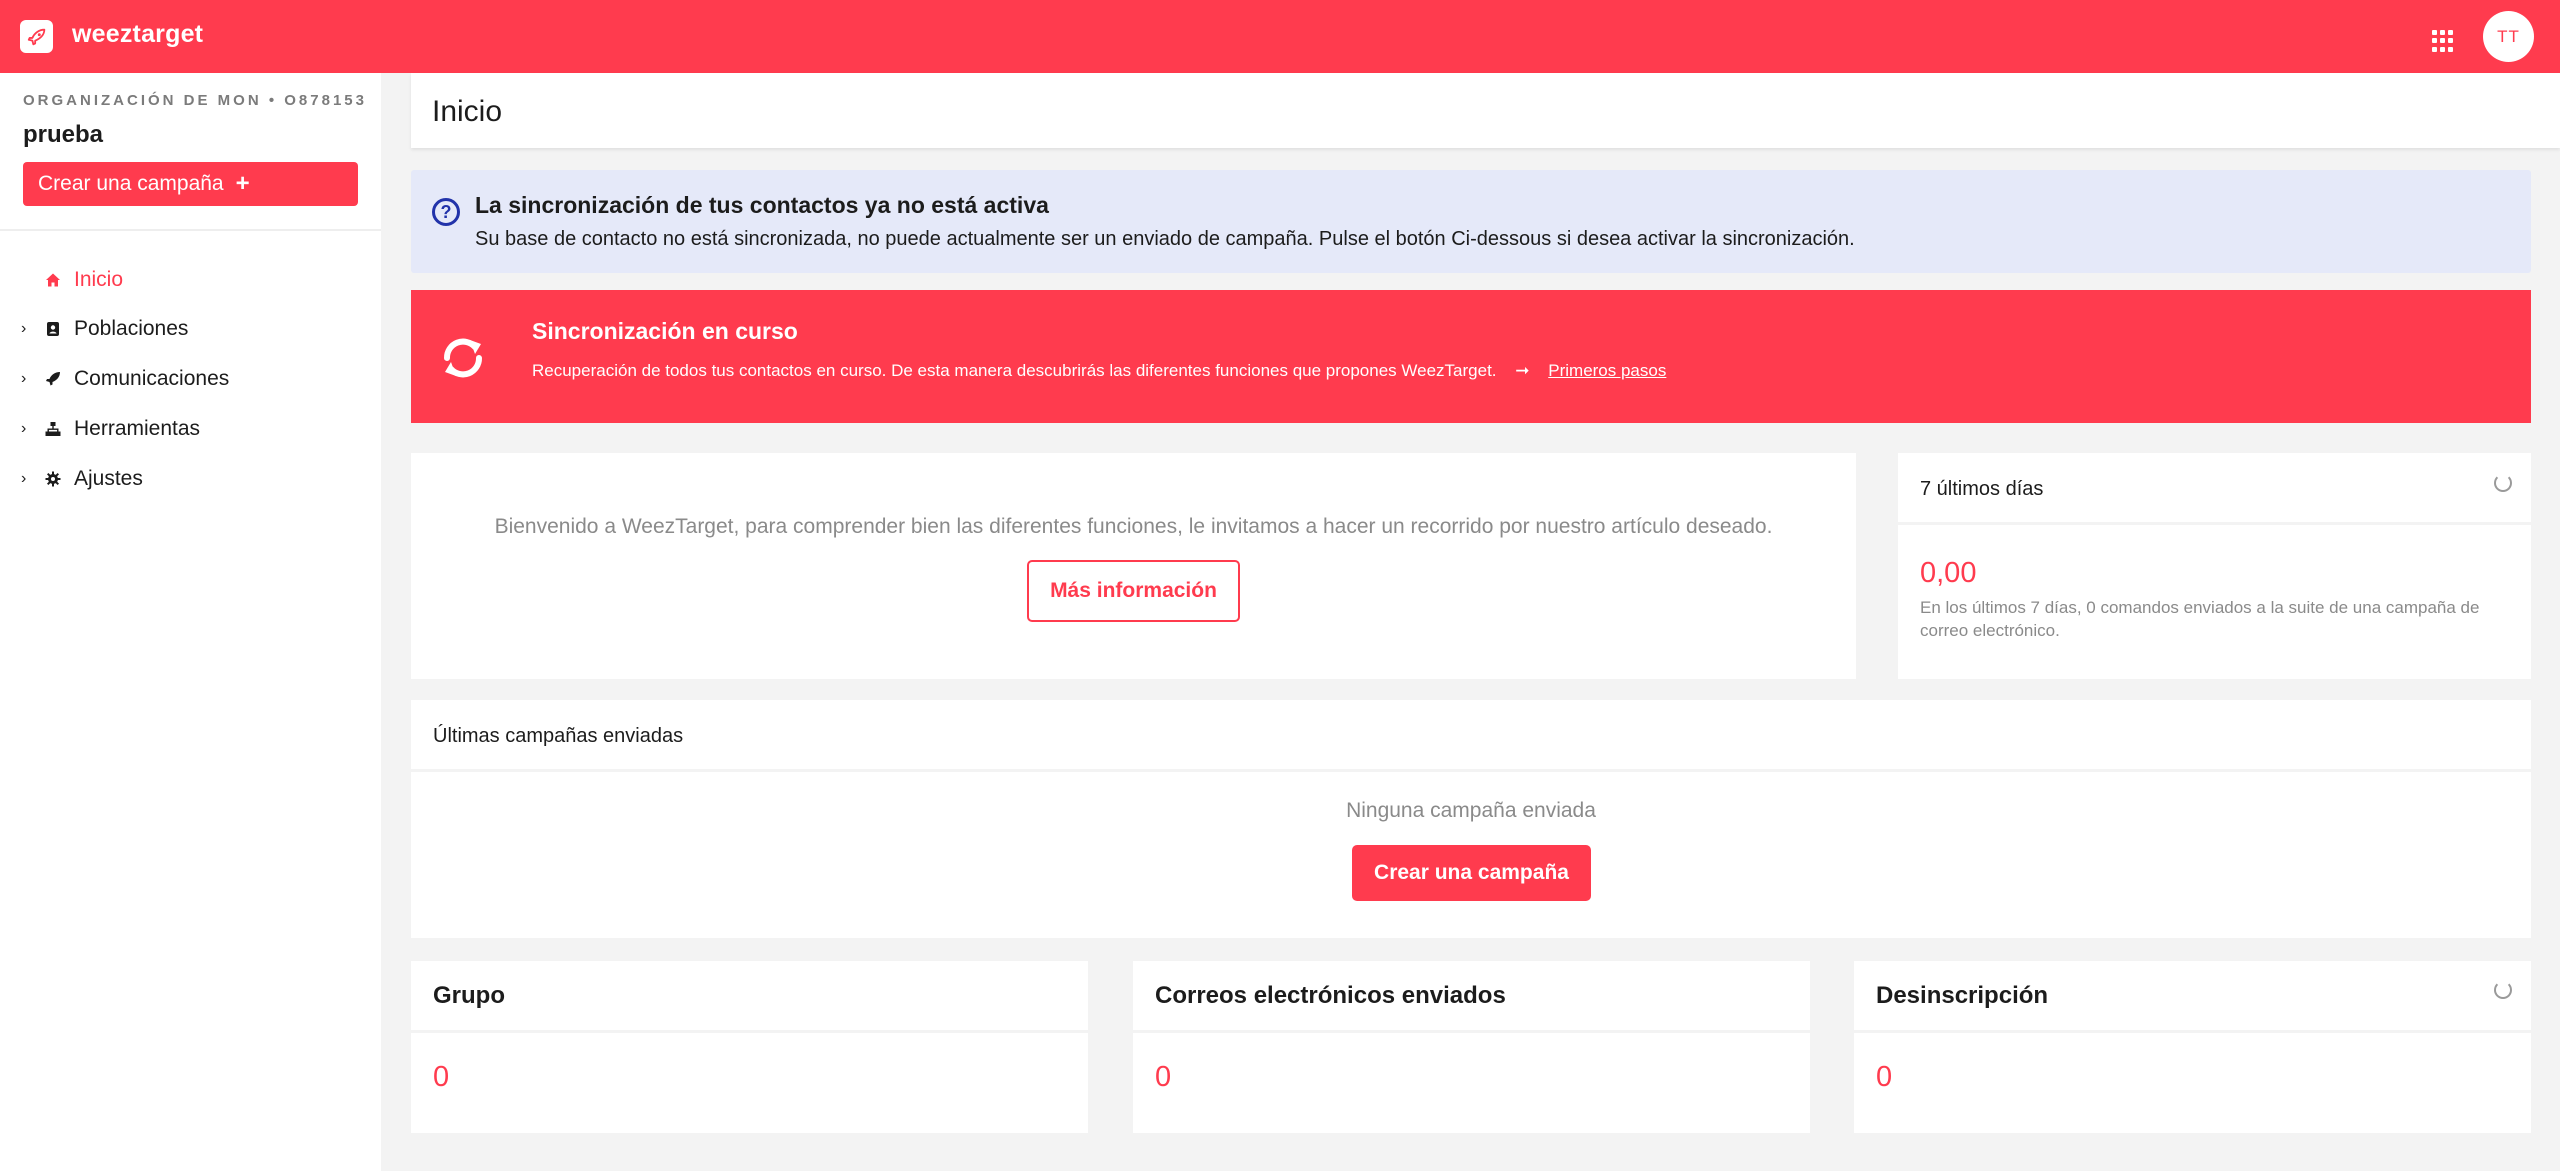 Image resolution: width=2560 pixels, height=1171 pixels. Describe the element at coordinates (137, 428) in the screenshot. I see `sidebar-item-label: Herramientas` at that location.